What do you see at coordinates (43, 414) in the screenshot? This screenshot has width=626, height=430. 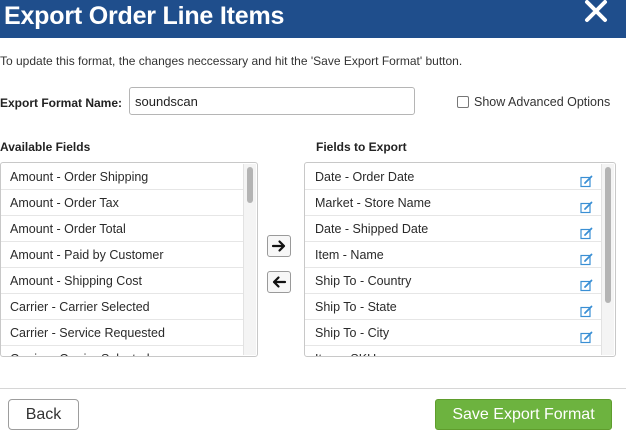 I see `back-button: Back` at bounding box center [43, 414].